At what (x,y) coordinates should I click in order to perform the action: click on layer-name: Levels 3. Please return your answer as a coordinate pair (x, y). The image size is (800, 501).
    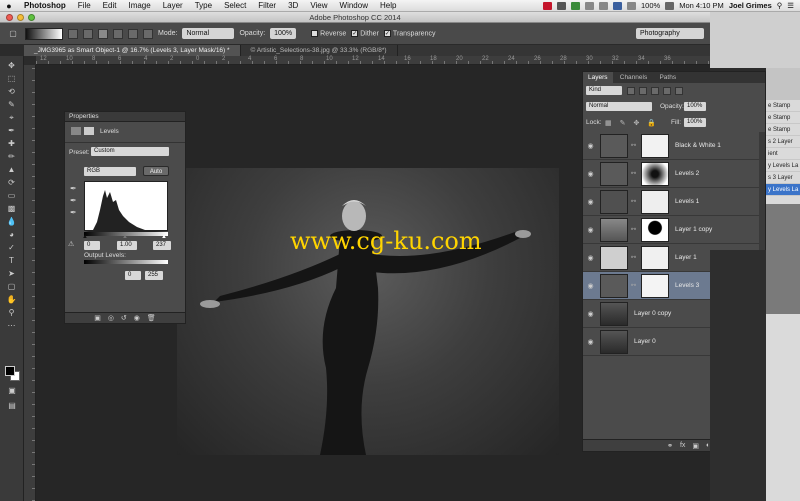
    Looking at the image, I should click on (687, 285).